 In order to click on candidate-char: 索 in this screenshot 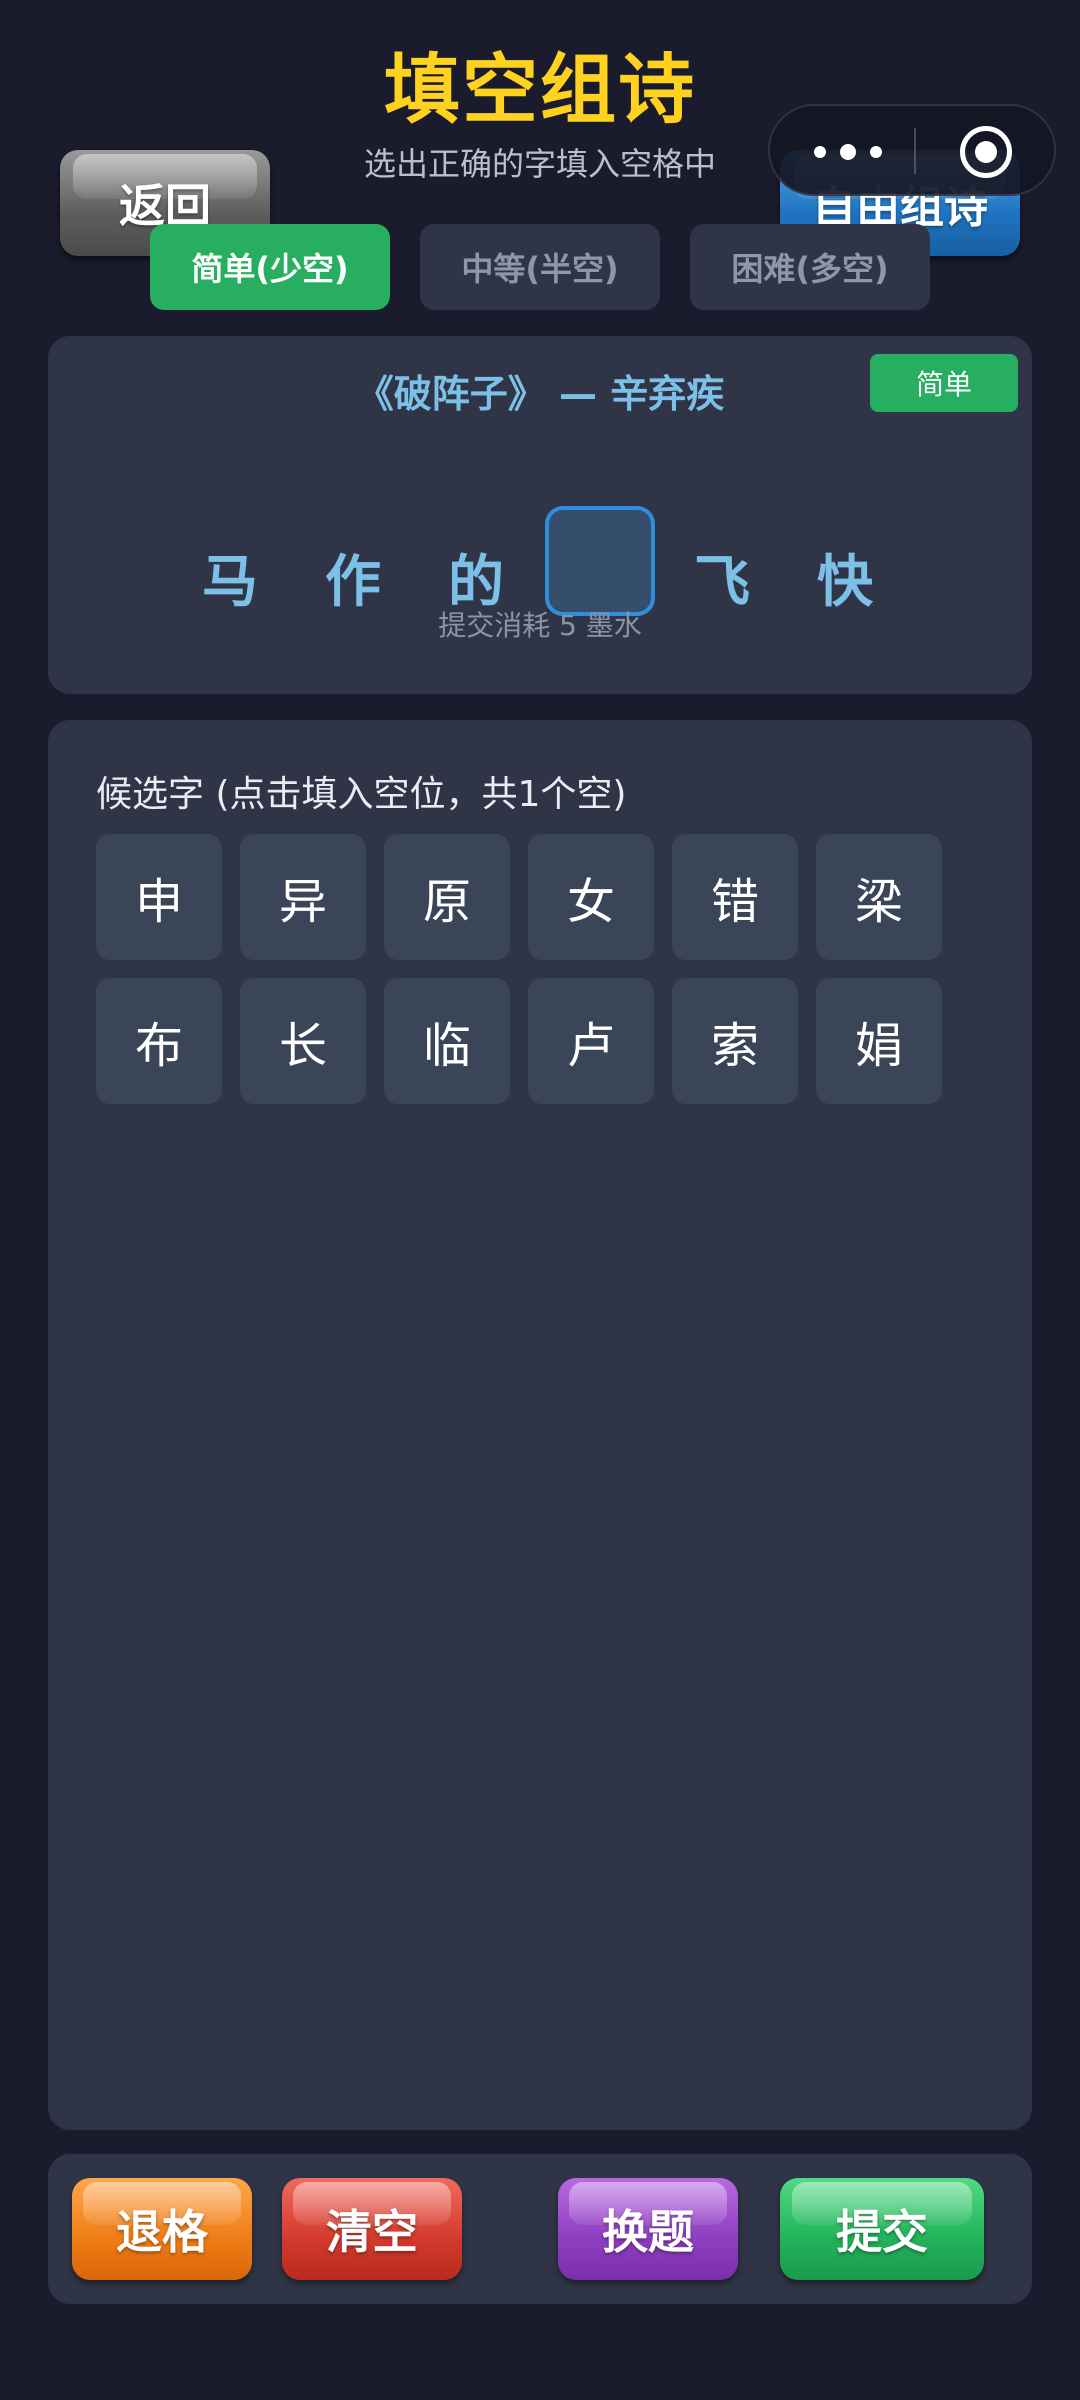, I will do `click(735, 1041)`.